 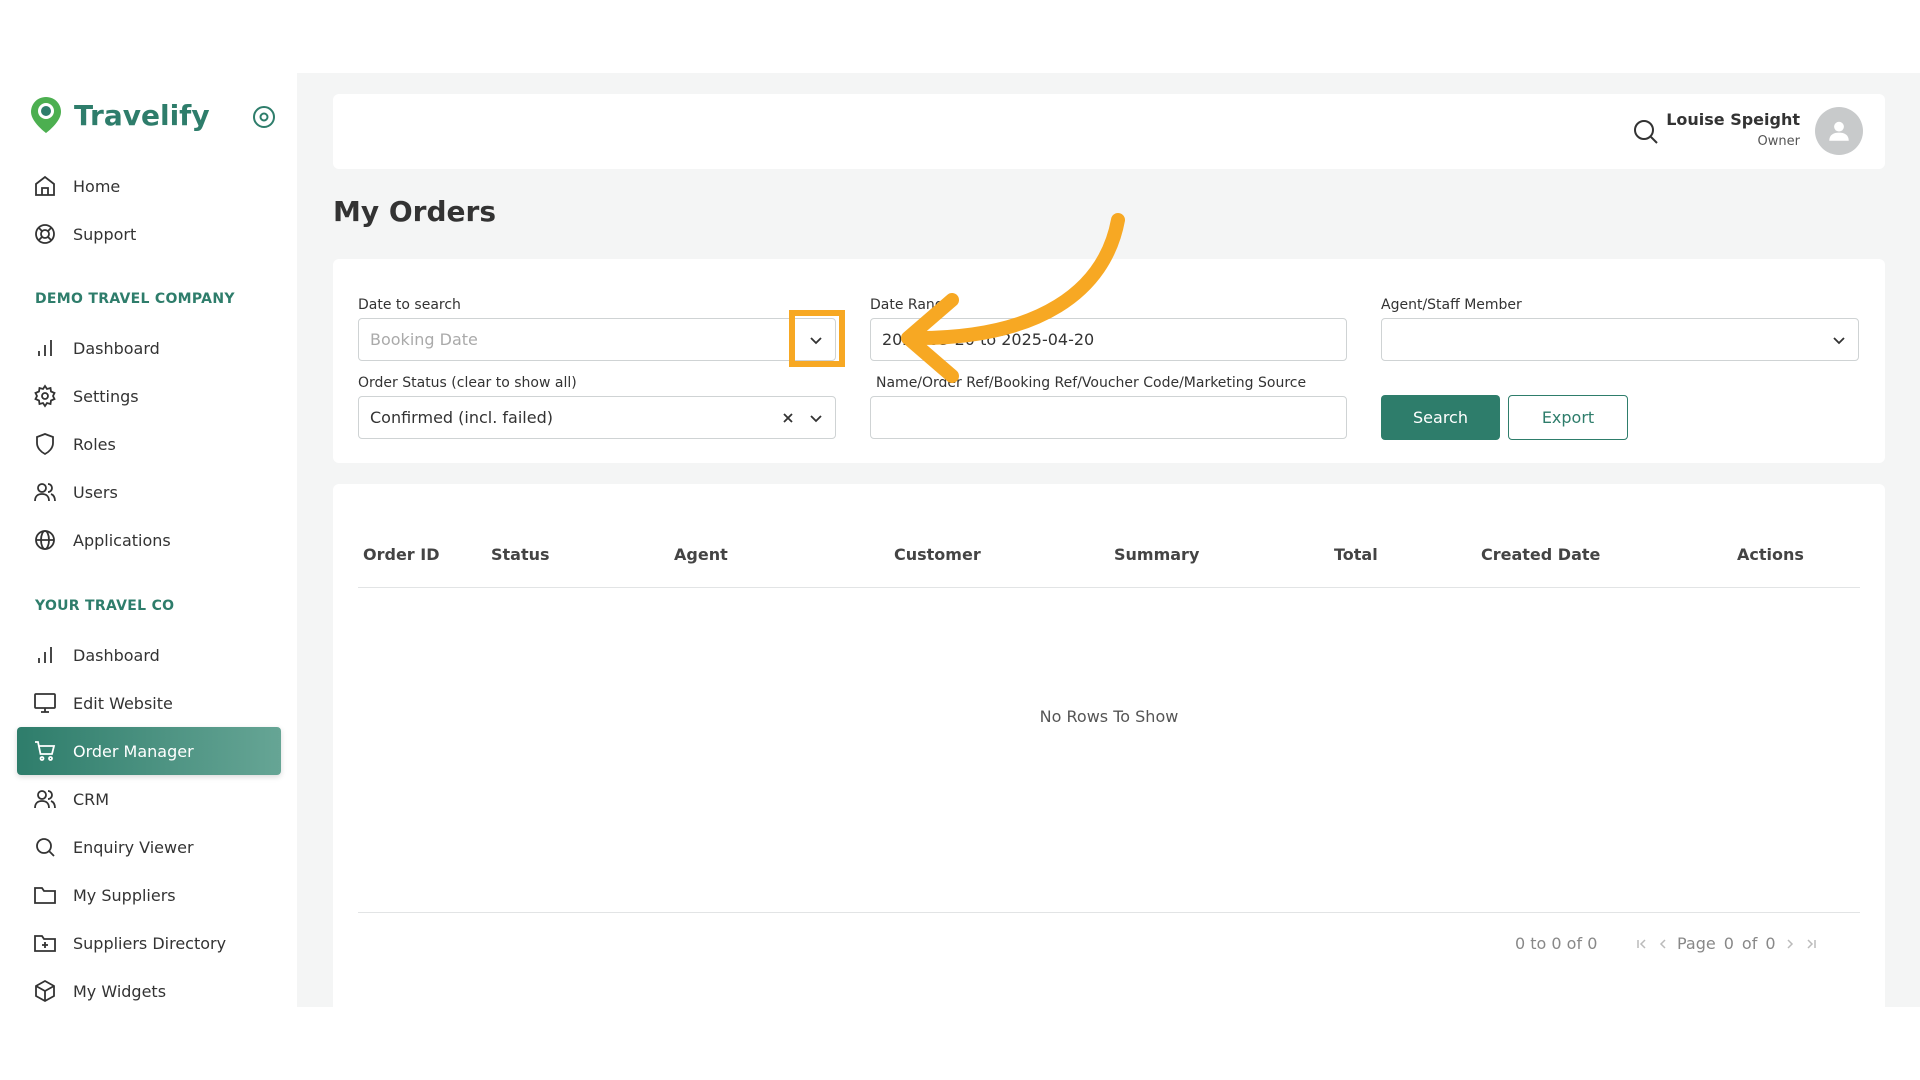 I want to click on sidebar-item-roles: Roles, so click(x=149, y=444).